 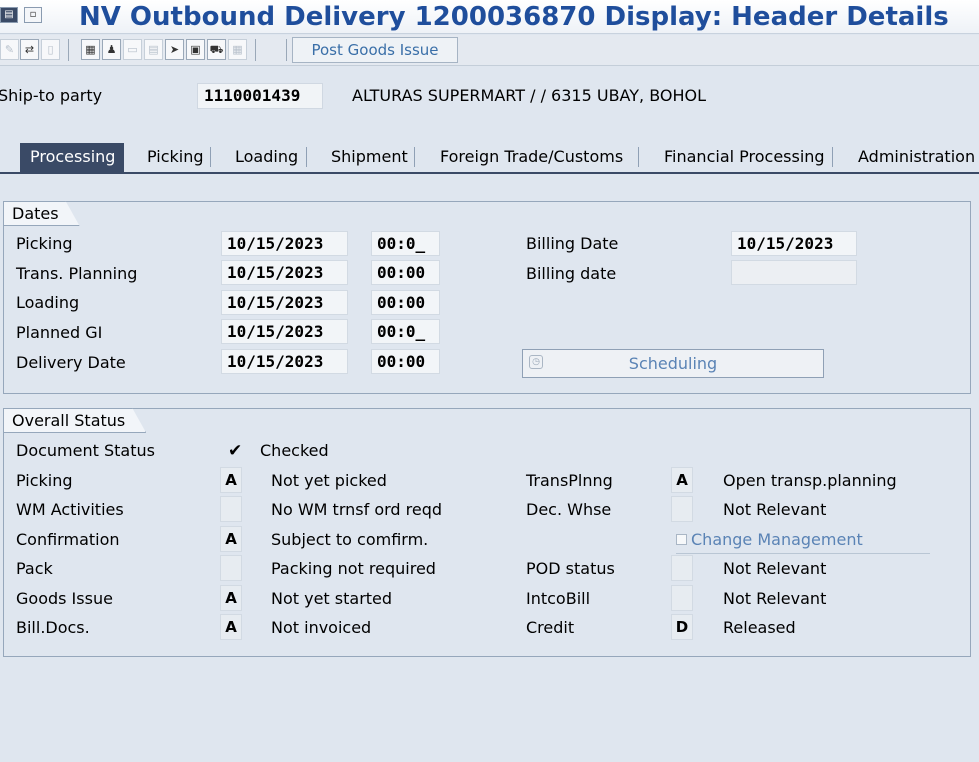 I want to click on overall-status-title: Overall Status, so click(x=74, y=420).